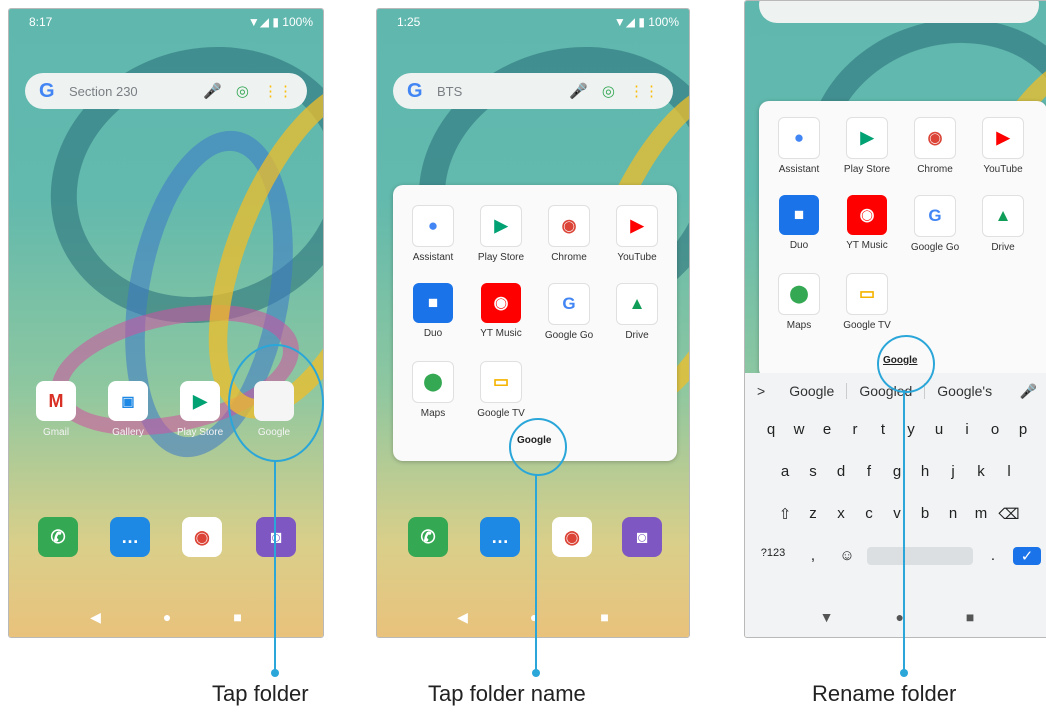 Image resolution: width=1046 pixels, height=713 pixels. I want to click on key: r, so click(855, 429).